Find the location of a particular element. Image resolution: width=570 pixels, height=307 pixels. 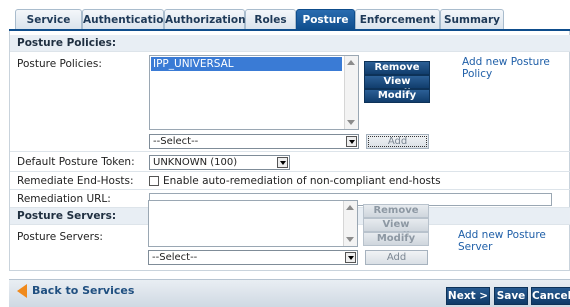

tab-enforcement: Enforcement is located at coordinates (397, 19).